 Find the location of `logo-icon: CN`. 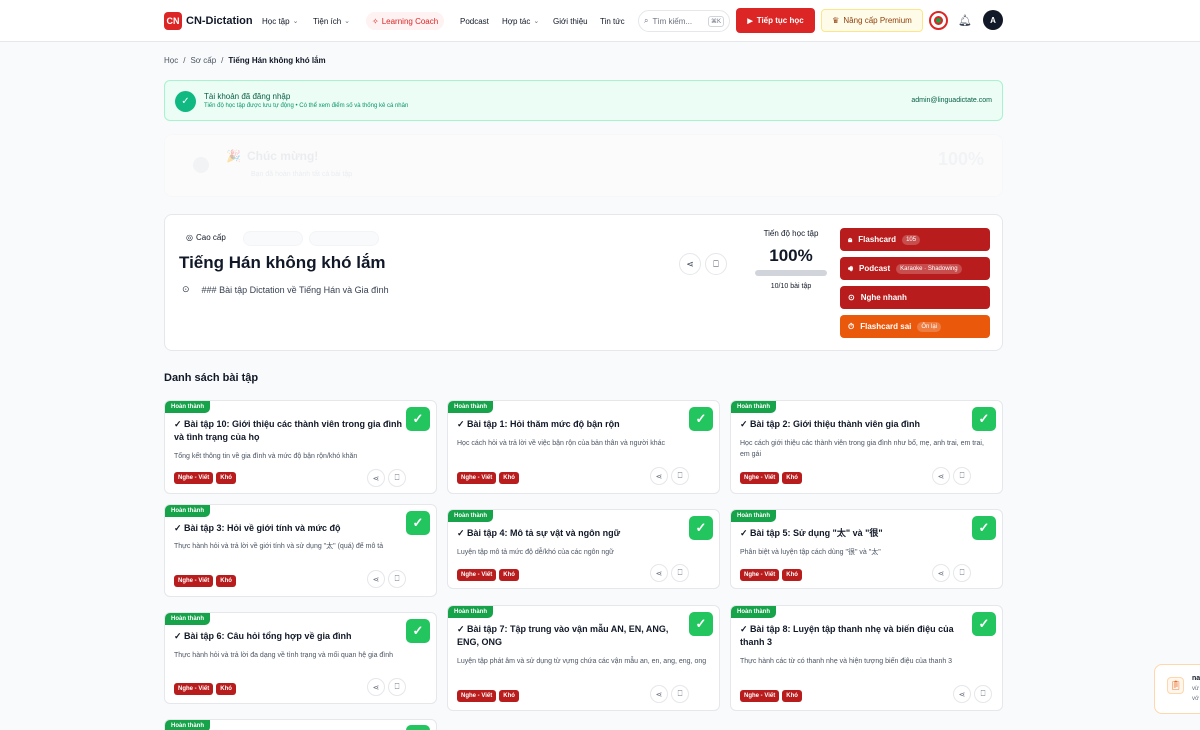

logo-icon: CN is located at coordinates (173, 21).